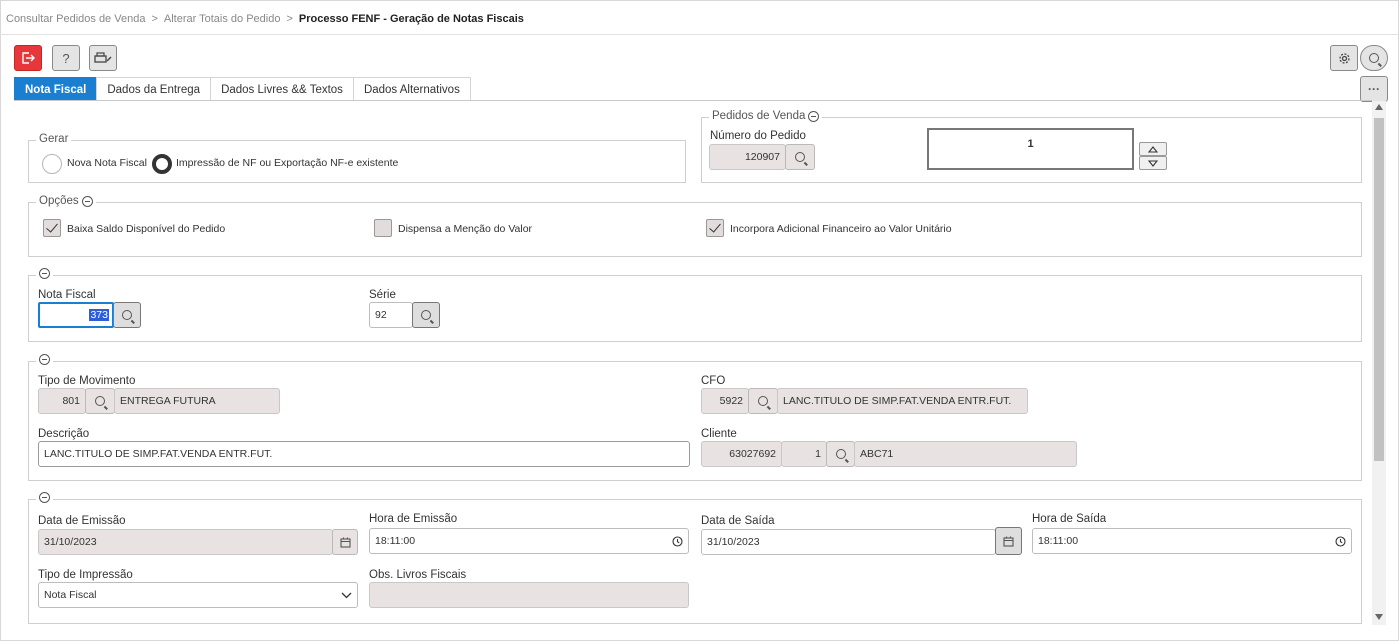 The height and width of the screenshot is (641, 1399). Describe the element at coordinates (738, 521) in the screenshot. I see `data-saida-label: Data de Saída` at that location.